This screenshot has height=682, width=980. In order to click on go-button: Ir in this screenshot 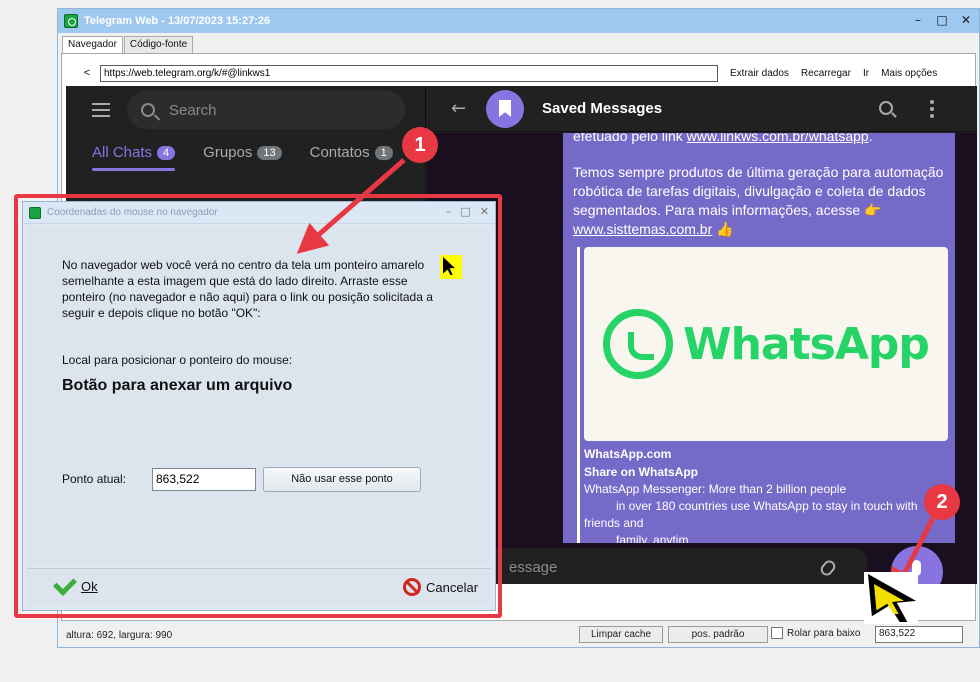, I will do `click(866, 73)`.